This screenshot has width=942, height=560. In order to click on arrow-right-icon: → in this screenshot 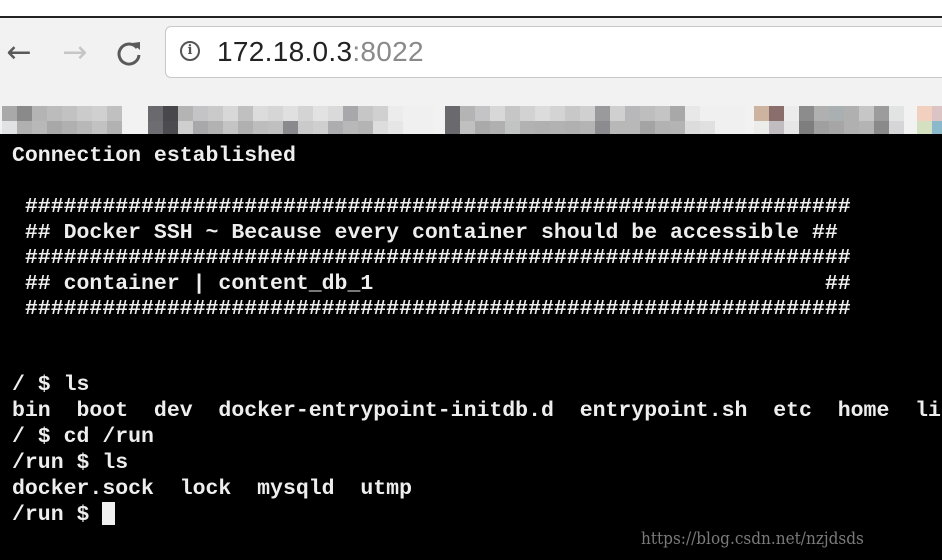, I will do `click(75, 52)`.